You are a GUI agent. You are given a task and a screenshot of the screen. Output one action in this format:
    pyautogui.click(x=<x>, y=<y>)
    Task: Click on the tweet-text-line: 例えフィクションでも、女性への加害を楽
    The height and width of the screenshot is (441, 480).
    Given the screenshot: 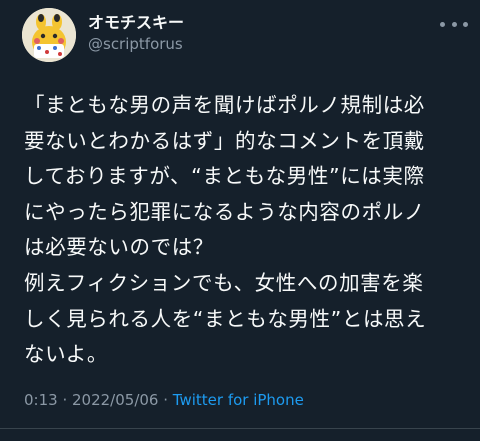 What is the action you would take?
    pyautogui.click(x=224, y=282)
    